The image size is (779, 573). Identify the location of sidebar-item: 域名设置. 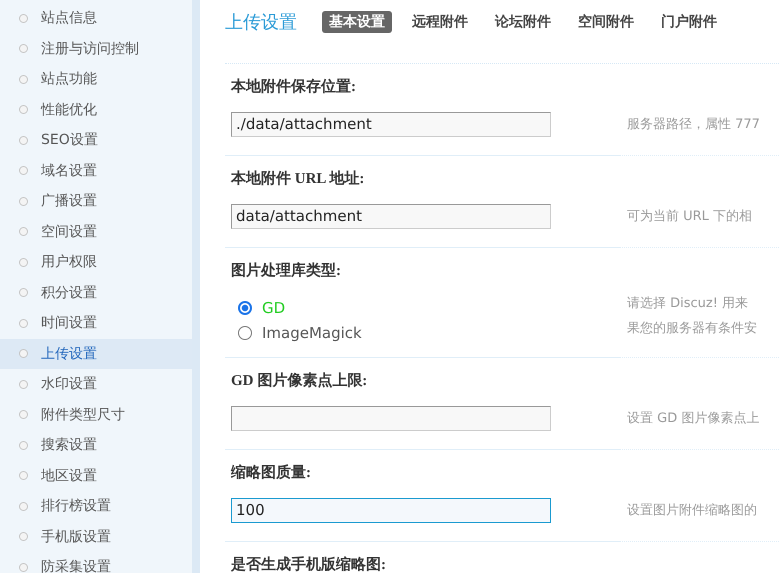
(96, 171).